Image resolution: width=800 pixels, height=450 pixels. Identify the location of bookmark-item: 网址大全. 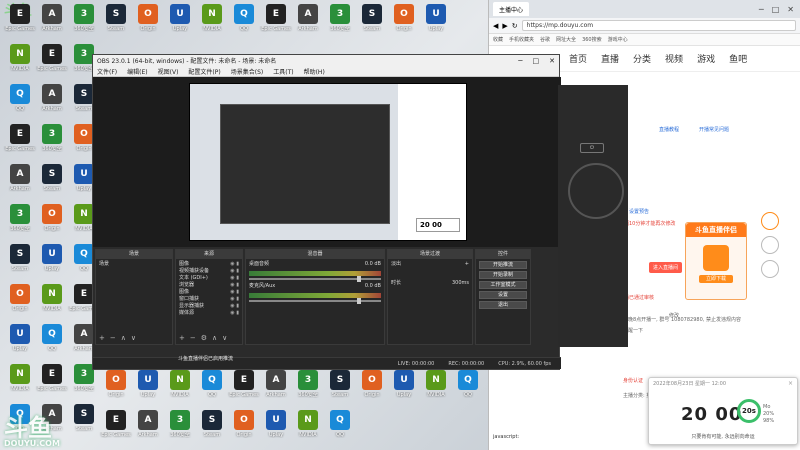
(566, 39).